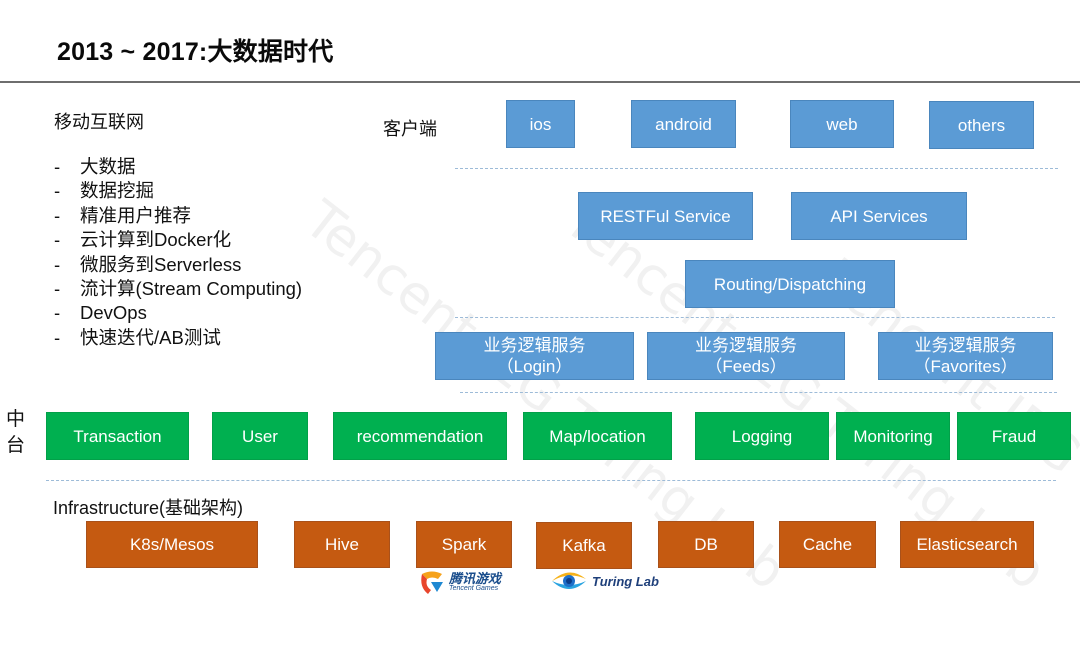  I want to click on middle-platform-label-bottom: 台, so click(16, 445).